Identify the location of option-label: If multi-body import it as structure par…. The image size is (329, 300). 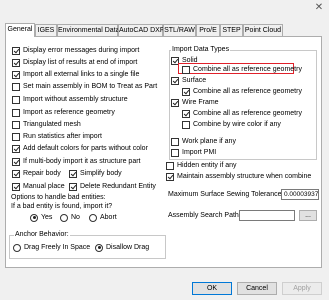
(82, 161).